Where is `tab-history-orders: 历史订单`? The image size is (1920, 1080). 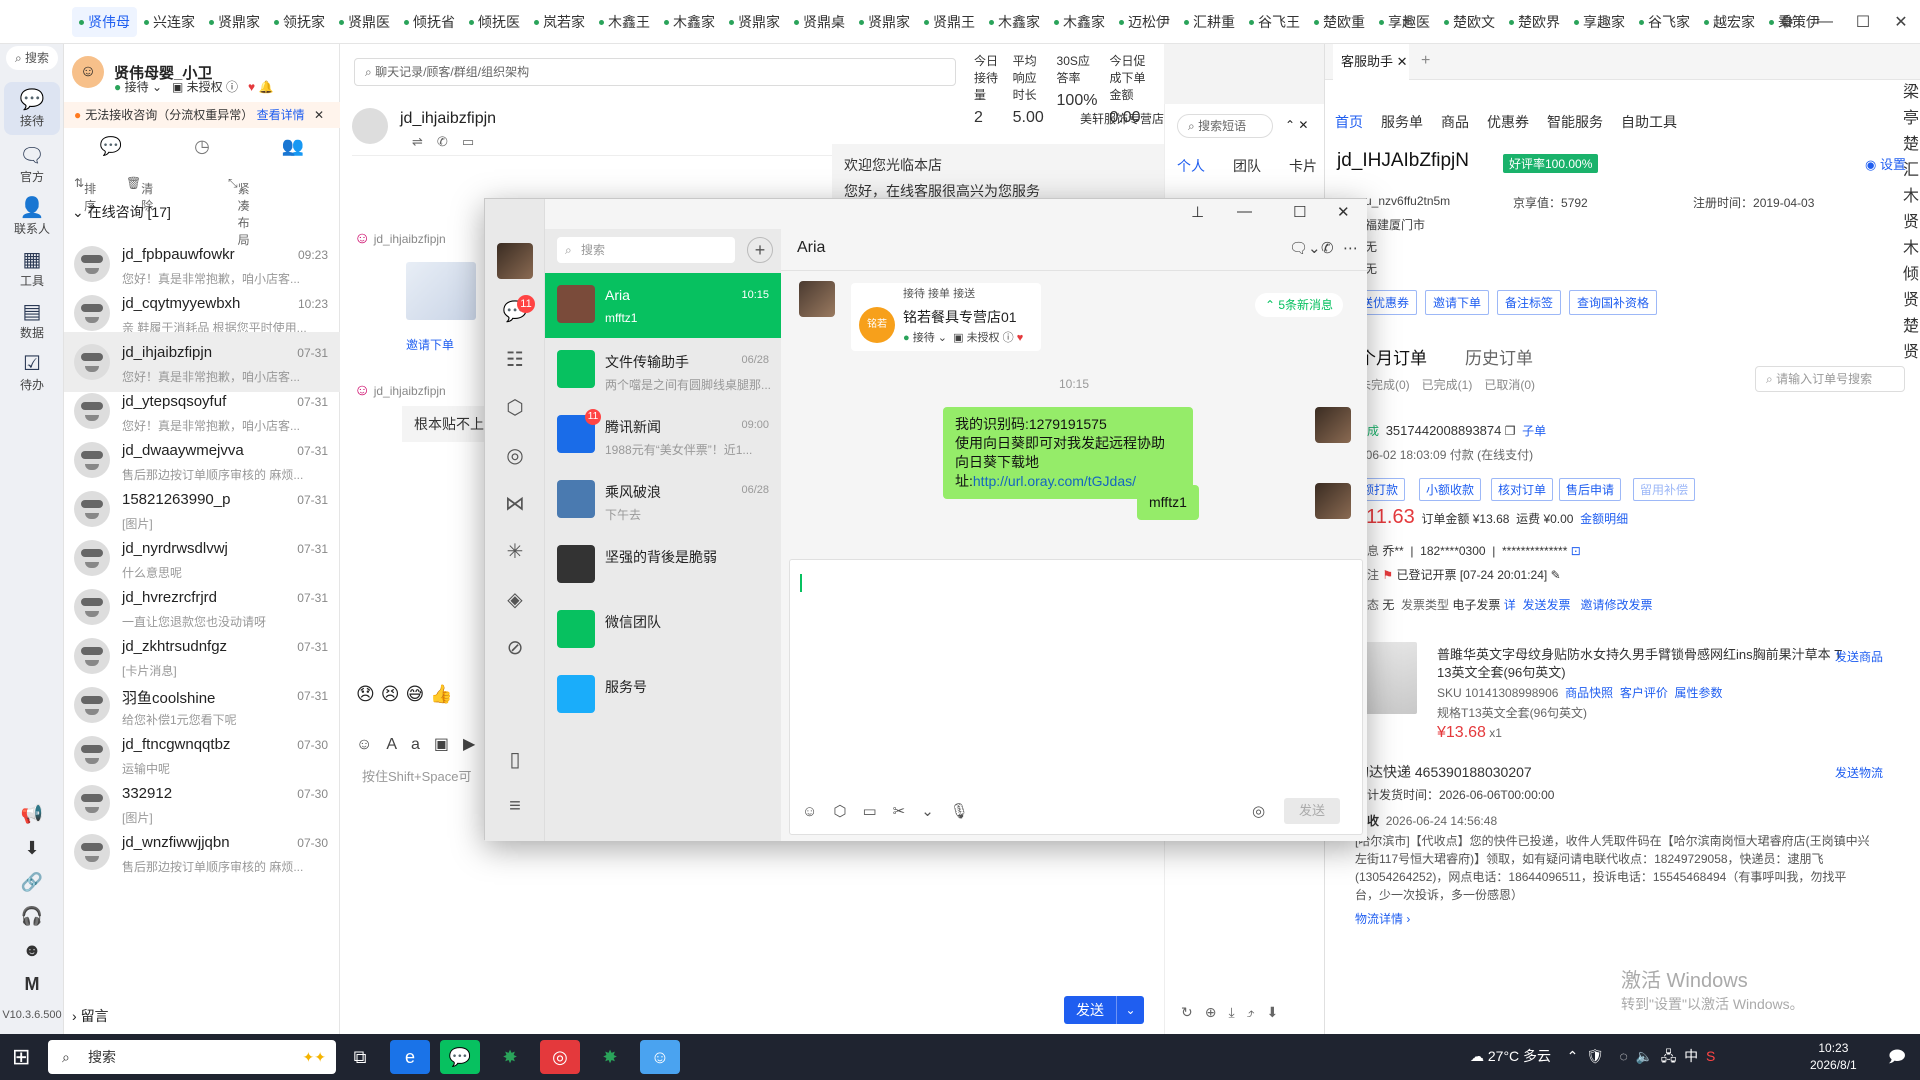 tab-history-orders: 历史订单 is located at coordinates (1499, 356).